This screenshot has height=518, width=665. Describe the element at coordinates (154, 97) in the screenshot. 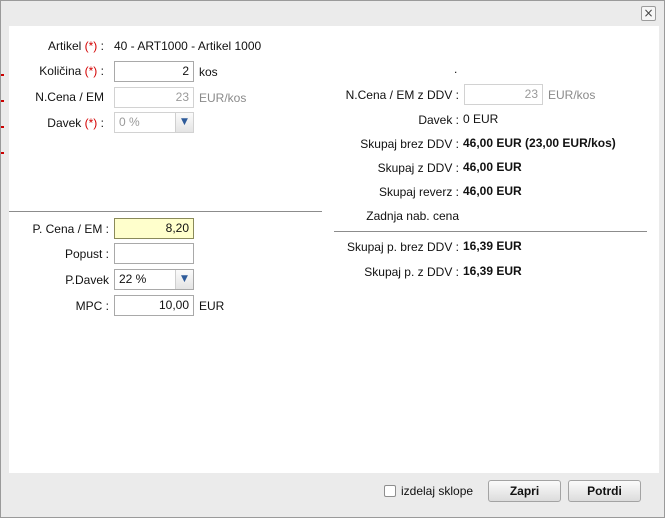

I see `ncena-input: 23` at that location.